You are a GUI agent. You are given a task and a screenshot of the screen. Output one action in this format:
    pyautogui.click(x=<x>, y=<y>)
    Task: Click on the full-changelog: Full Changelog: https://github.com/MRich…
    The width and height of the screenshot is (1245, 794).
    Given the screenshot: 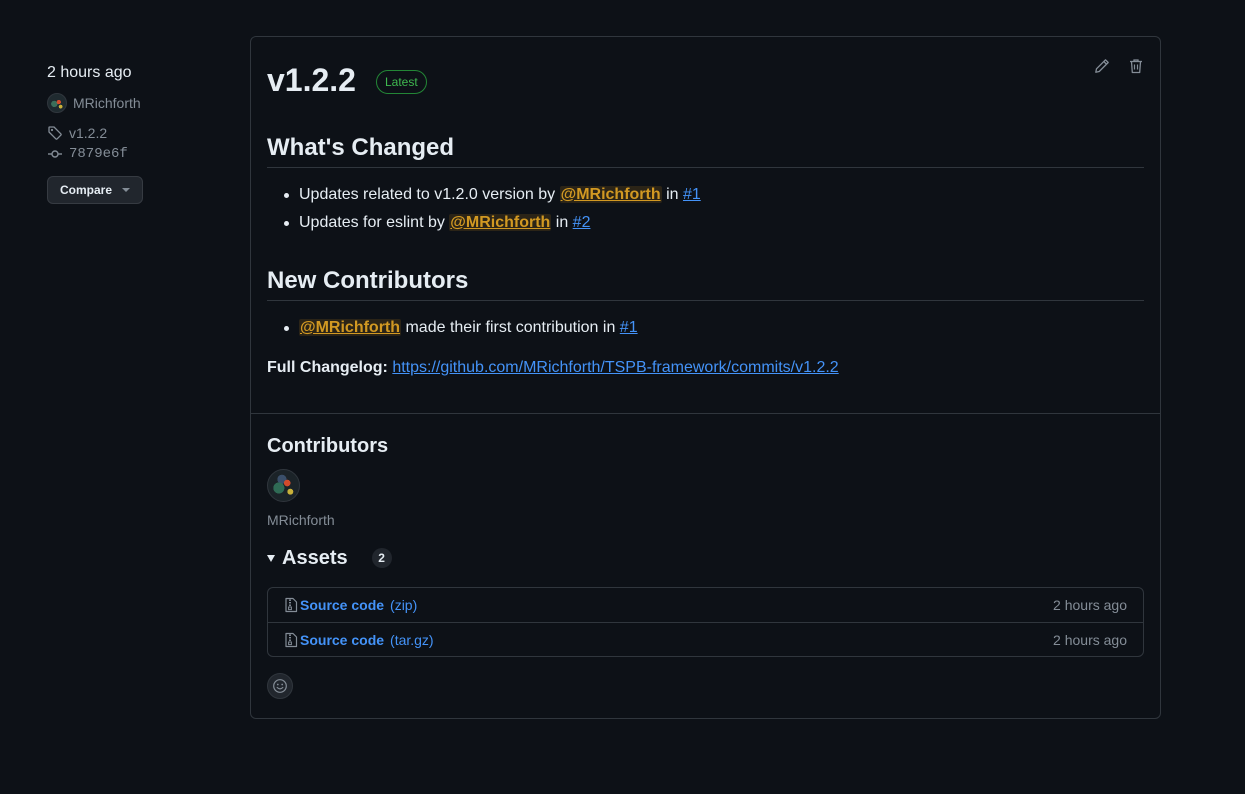 What is the action you would take?
    pyautogui.click(x=705, y=368)
    